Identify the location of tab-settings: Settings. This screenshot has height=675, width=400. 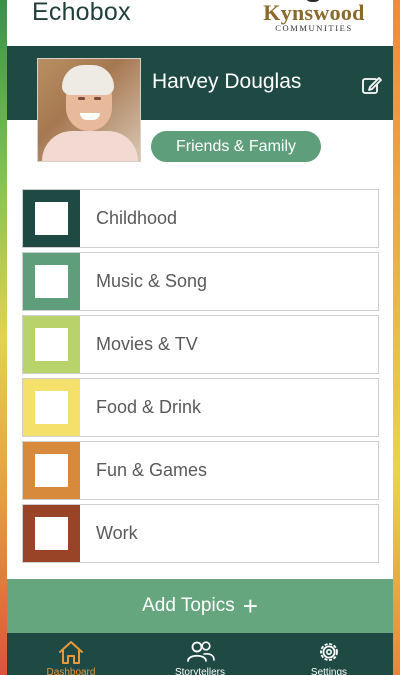
(329, 654).